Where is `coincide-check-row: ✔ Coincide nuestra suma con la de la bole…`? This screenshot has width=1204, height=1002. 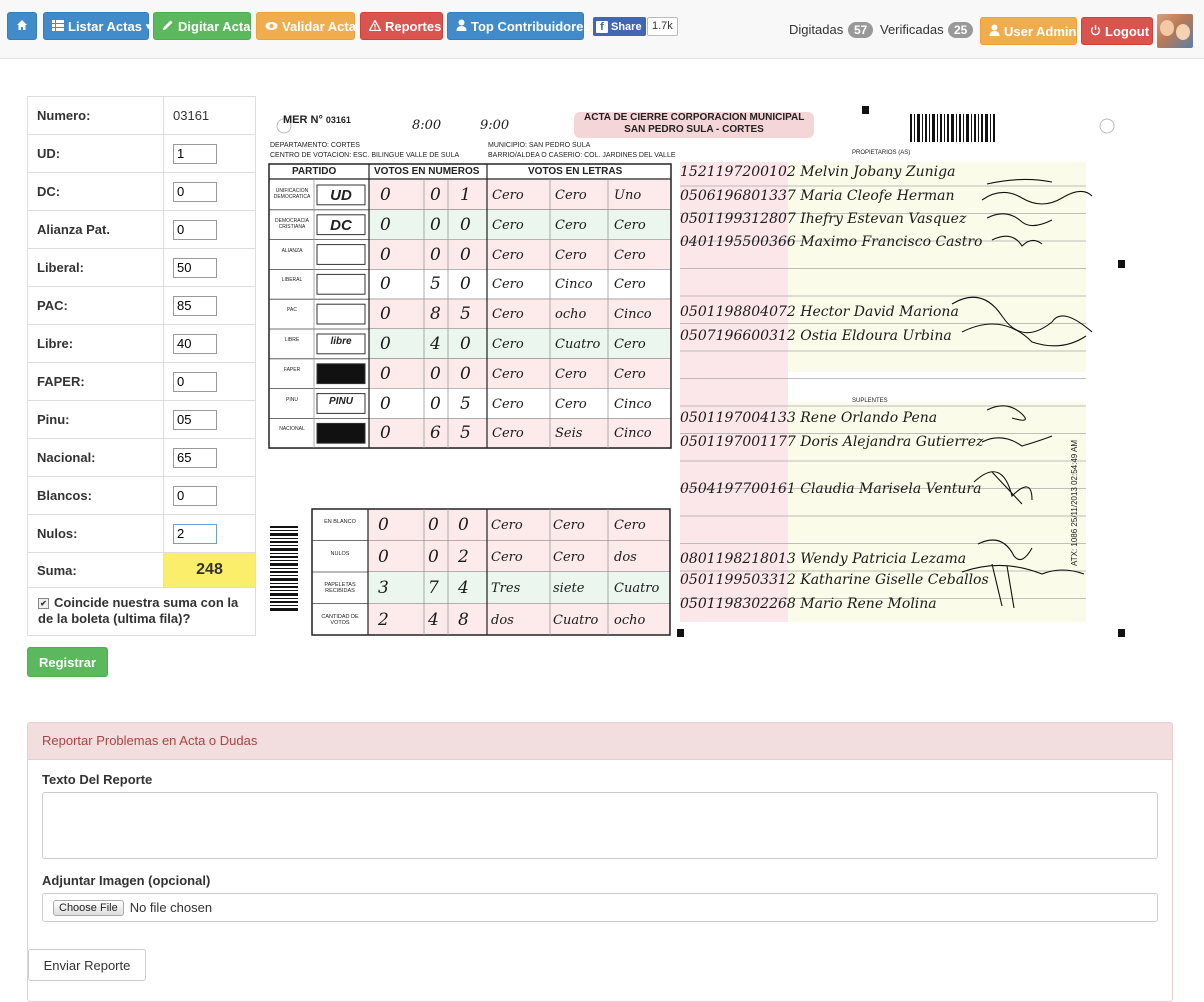 coincide-check-row: ✔ Coincide nuestra suma con la de la bole… is located at coordinates (141, 611).